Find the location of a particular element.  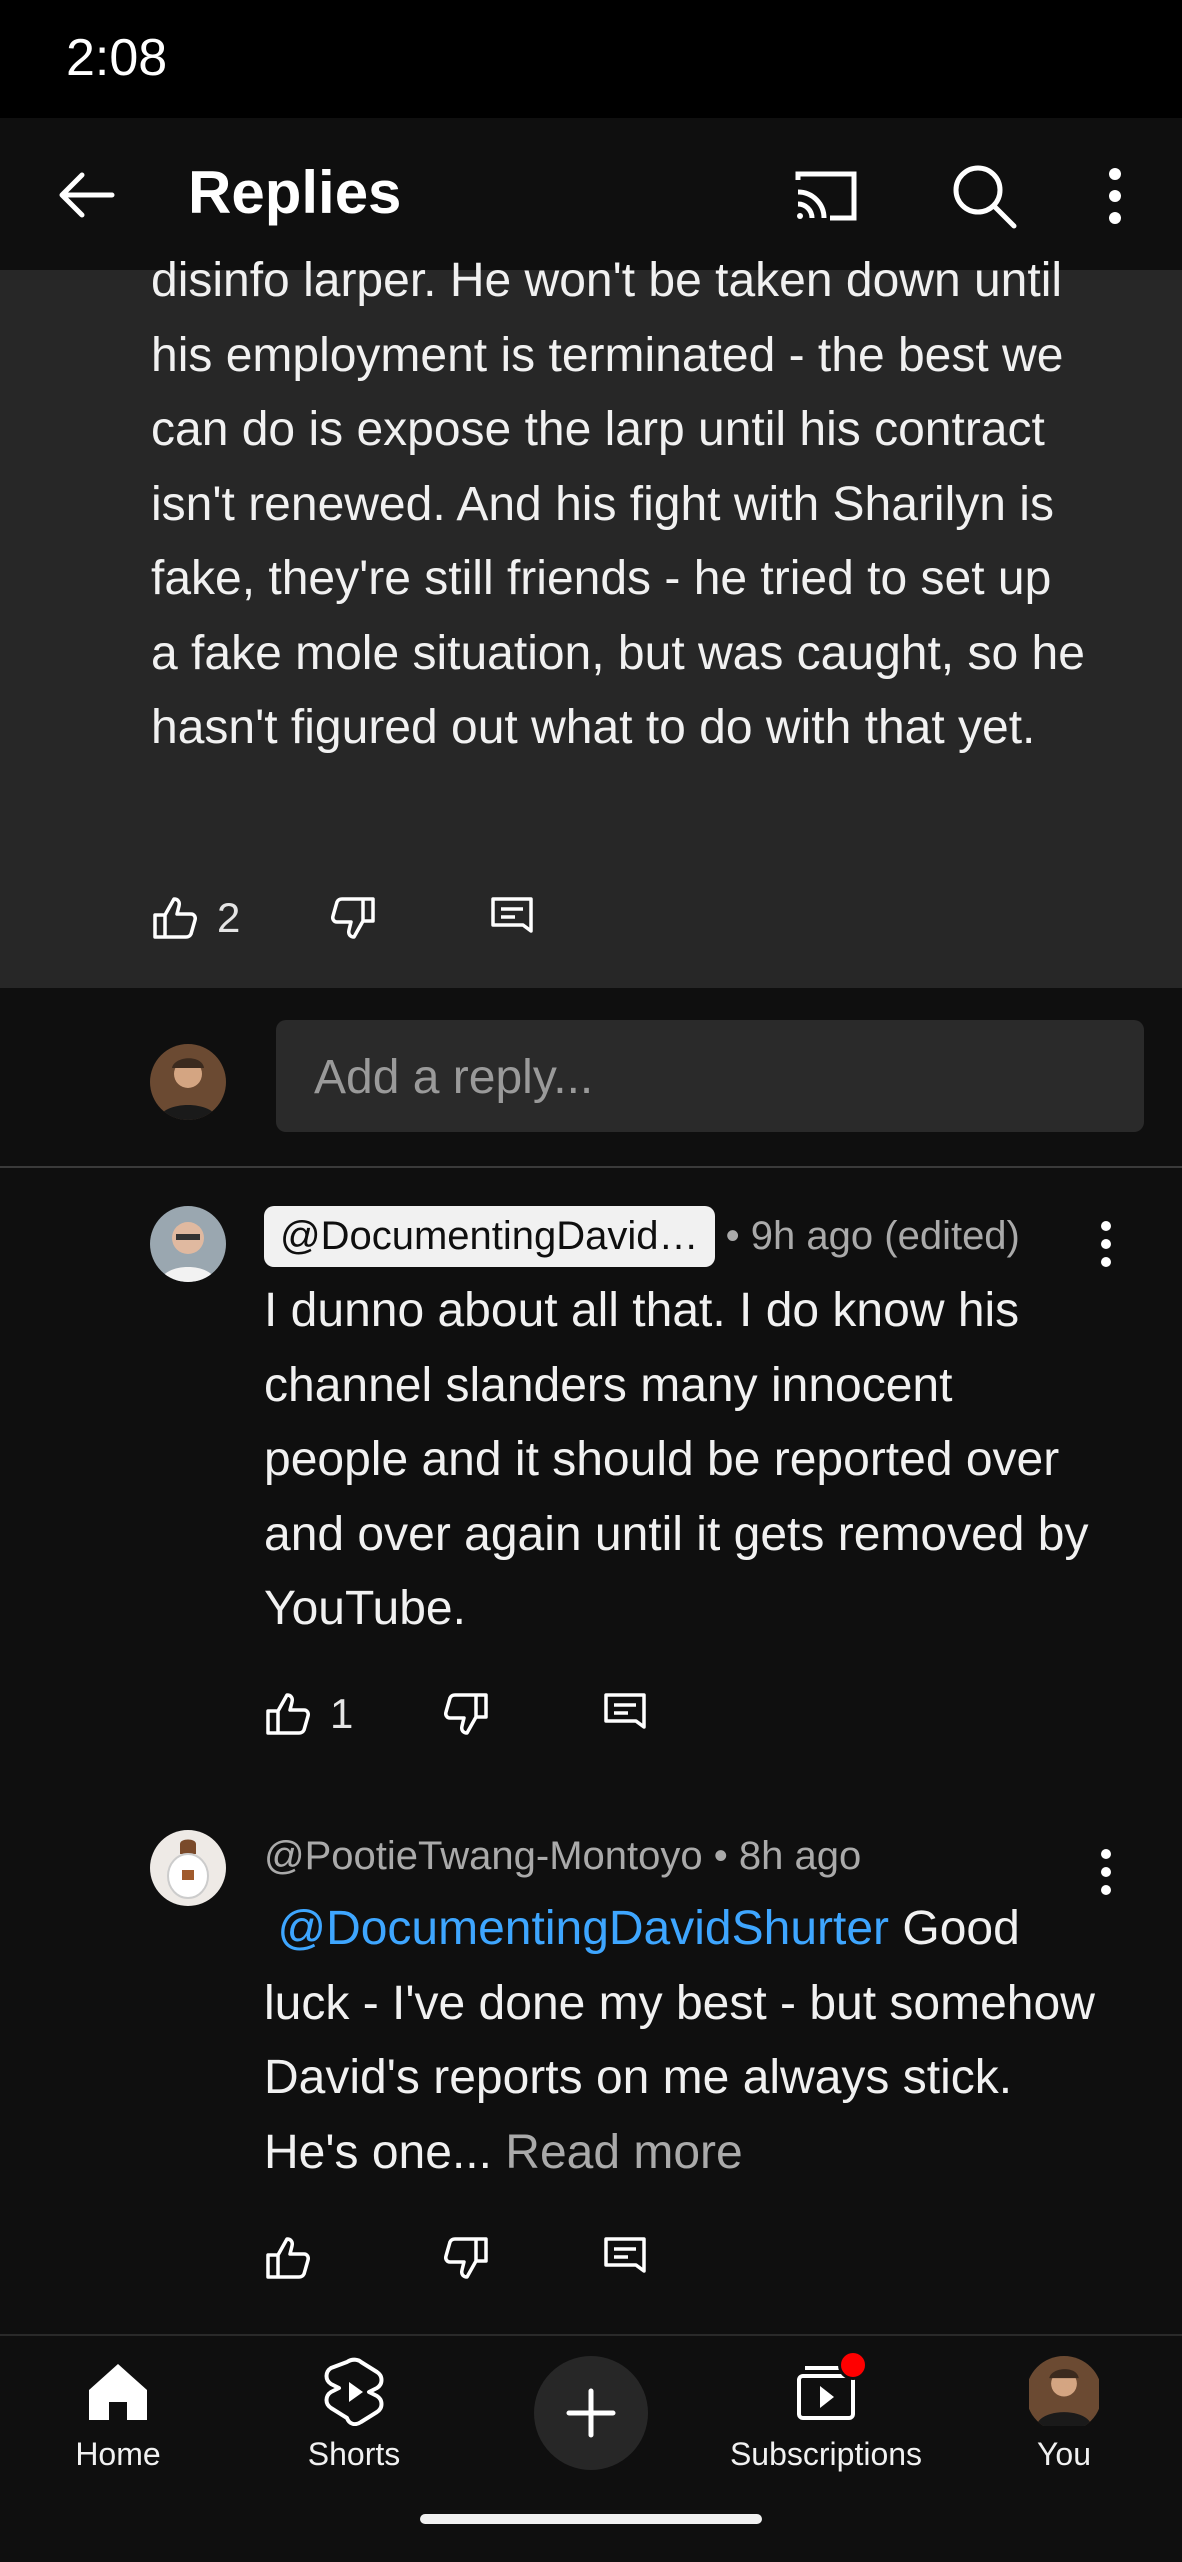

comment-meta: @PootieTwang-Montoyo • 8h ago is located at coordinates (562, 1856).